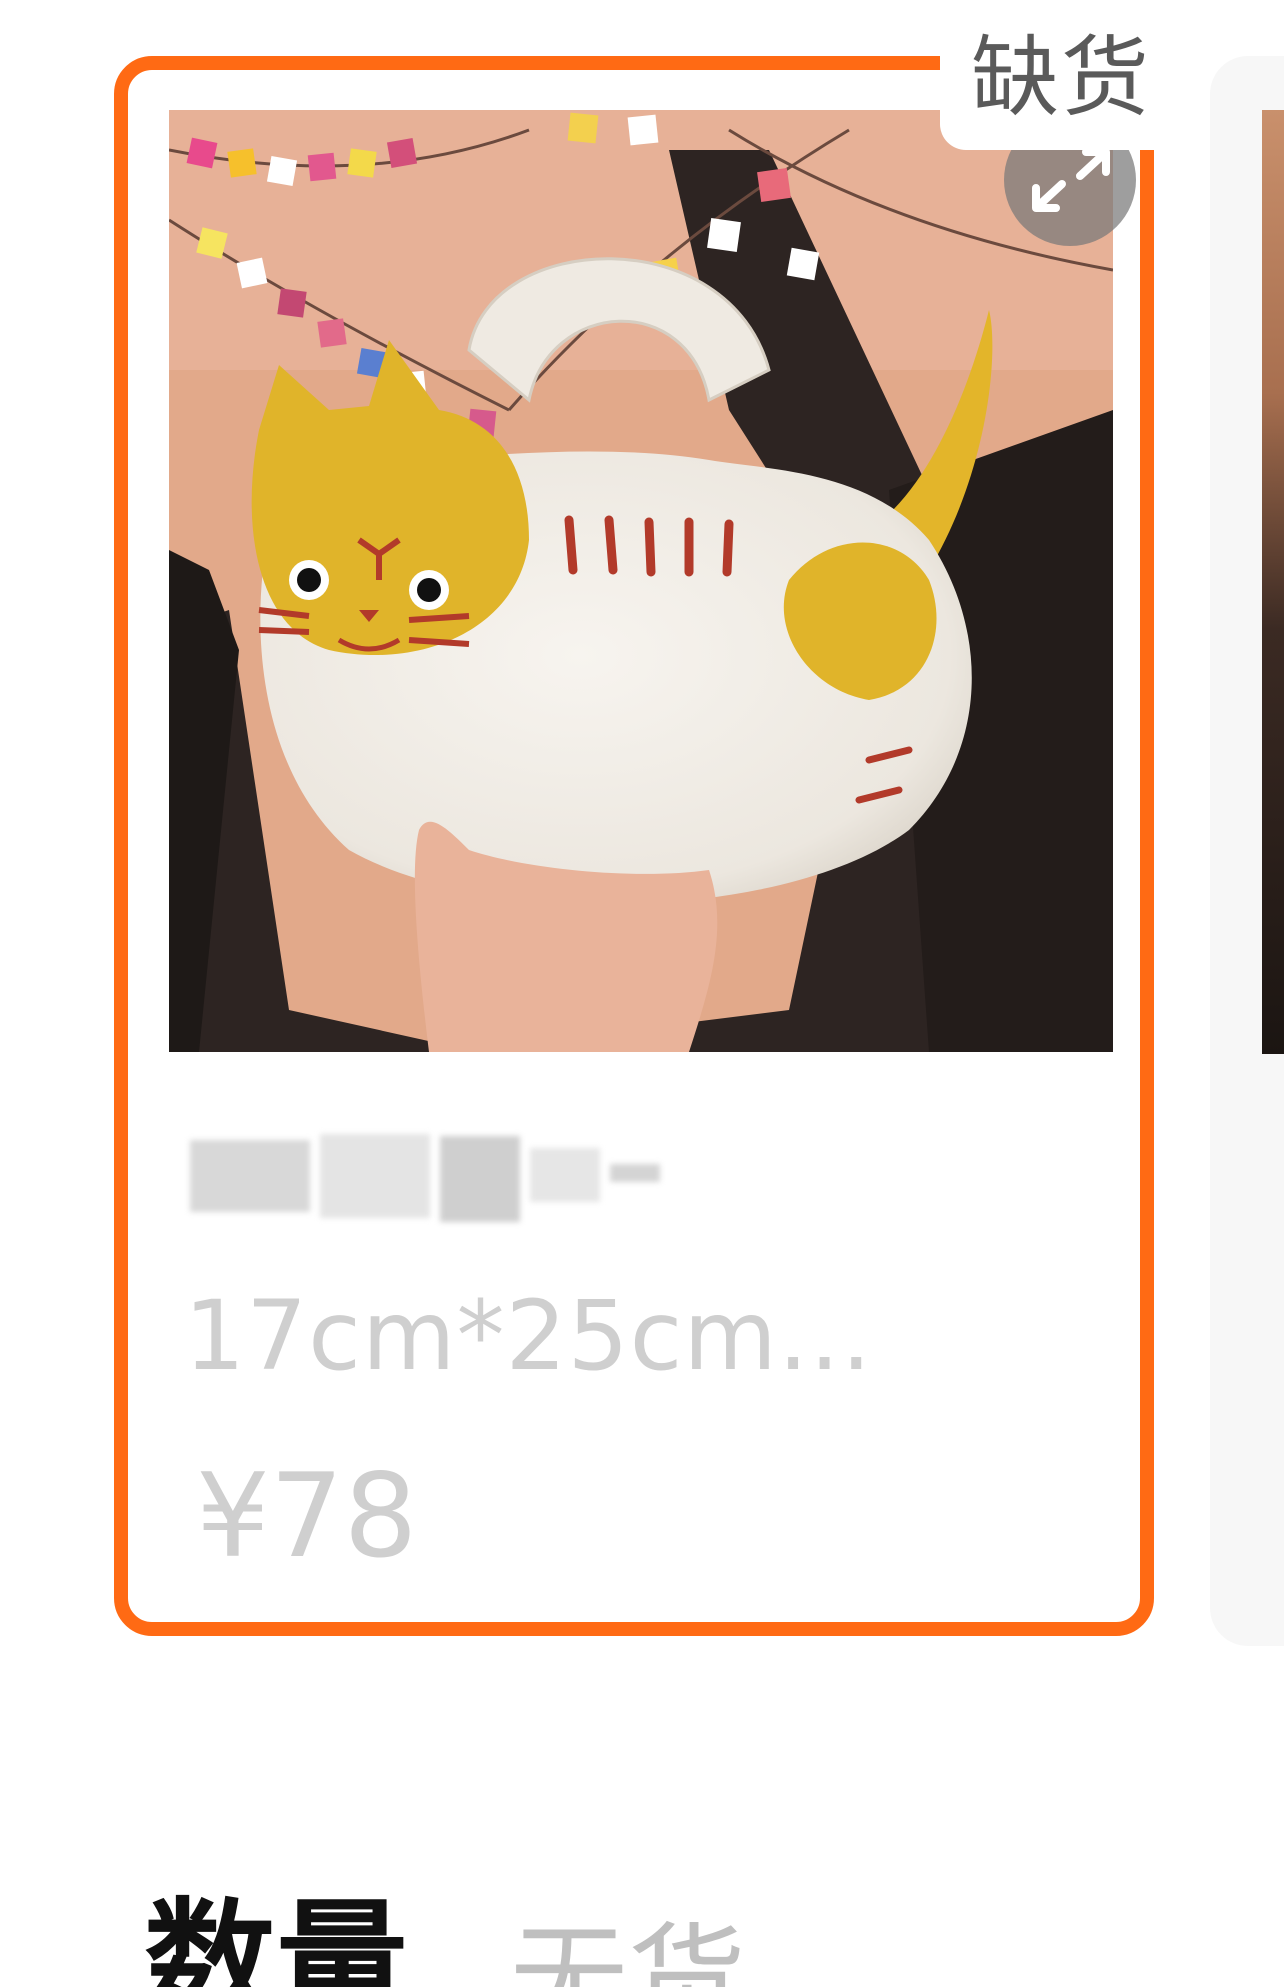  What do you see at coordinates (1247, 851) in the screenshot?
I see `next-product-card` at bounding box center [1247, 851].